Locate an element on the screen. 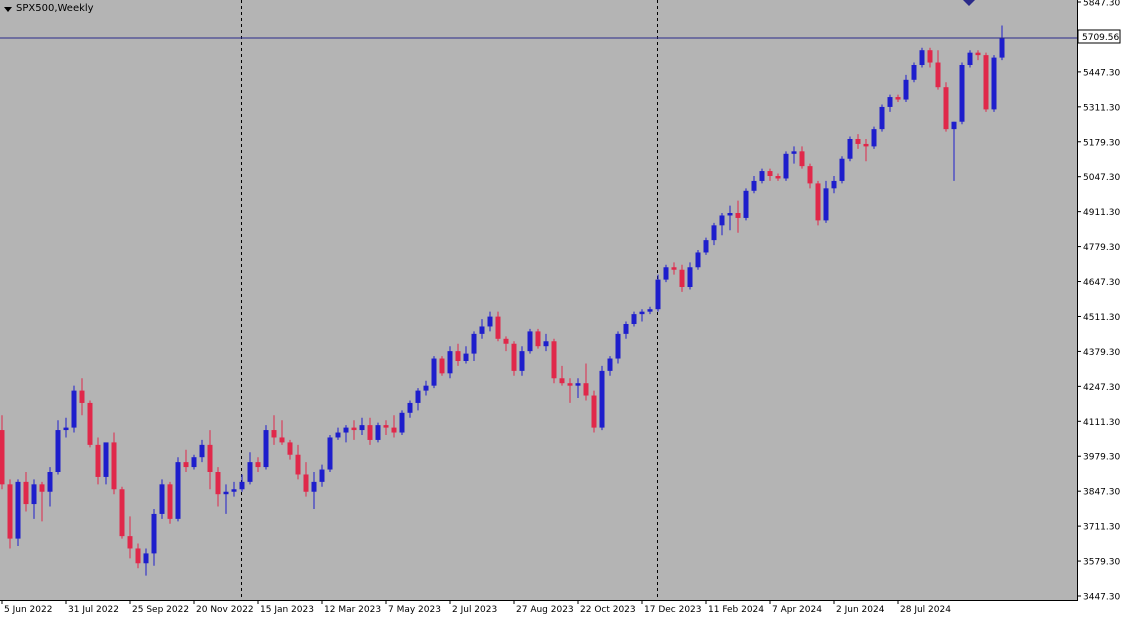 The height and width of the screenshot is (627, 1125). price-tick-label: 4779.30 is located at coordinates (1101, 248).